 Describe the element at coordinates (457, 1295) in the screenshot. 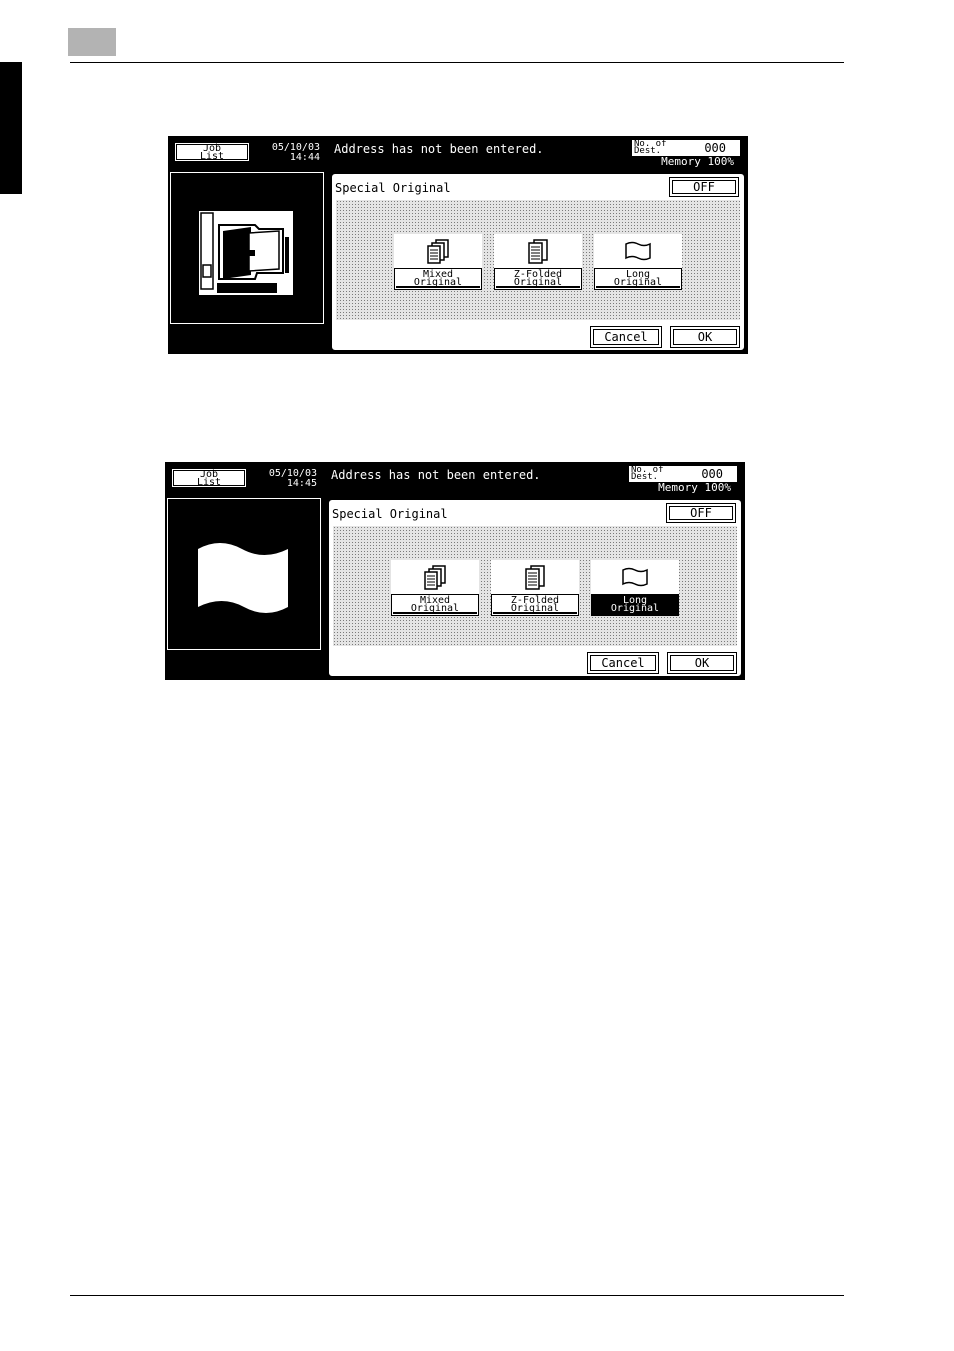

I see `footer-rule` at that location.